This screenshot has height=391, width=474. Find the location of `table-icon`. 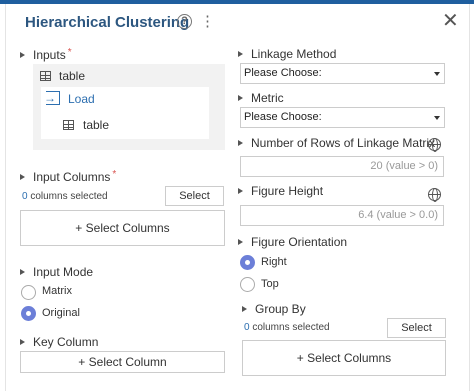

table-icon is located at coordinates (45, 76).